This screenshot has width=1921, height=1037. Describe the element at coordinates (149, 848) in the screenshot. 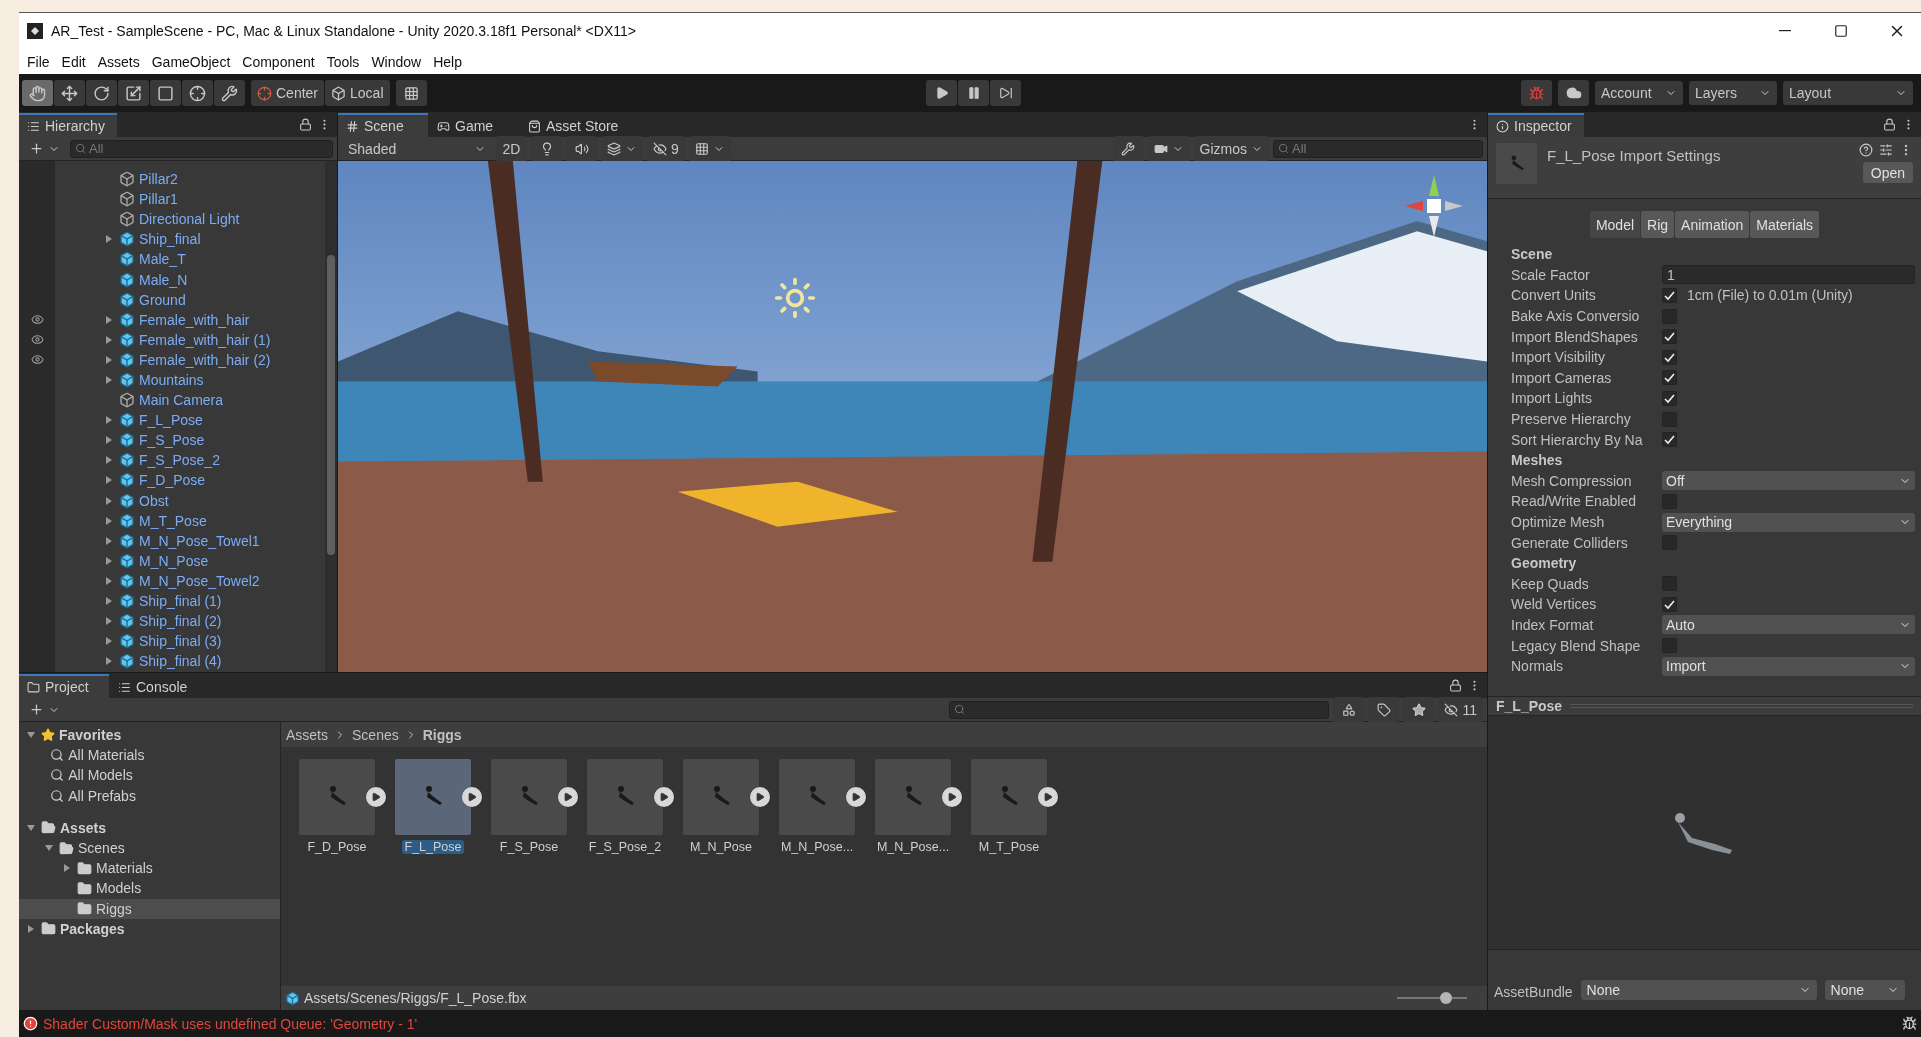

I see `folder-tree-item: Scenes` at that location.